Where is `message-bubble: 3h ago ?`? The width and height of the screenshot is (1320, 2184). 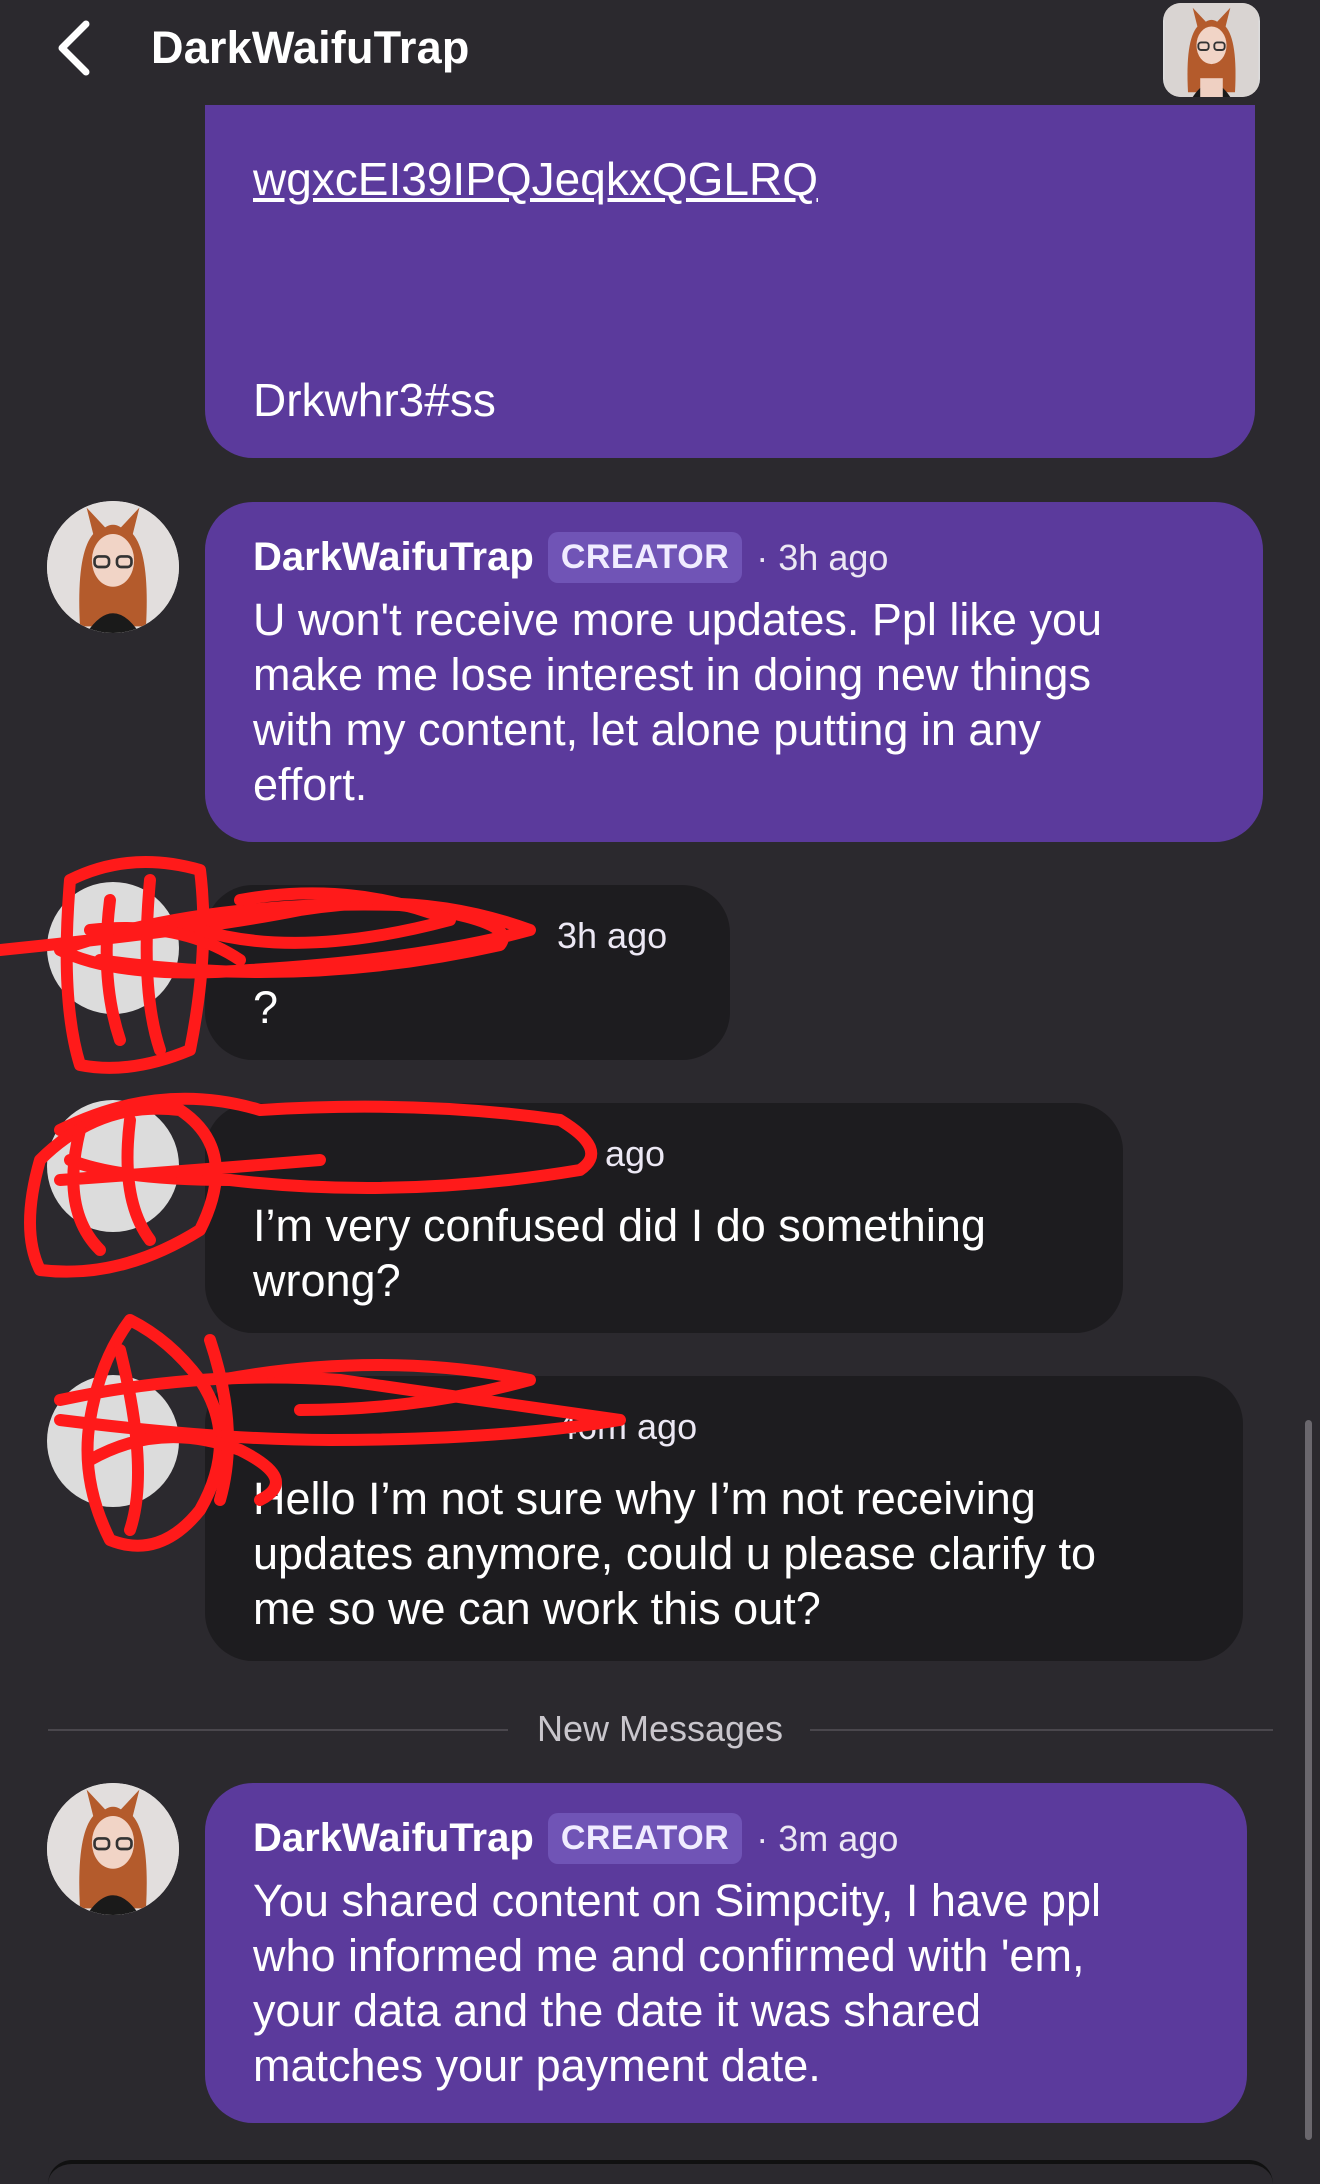 message-bubble: 3h ago ? is located at coordinates (467, 972).